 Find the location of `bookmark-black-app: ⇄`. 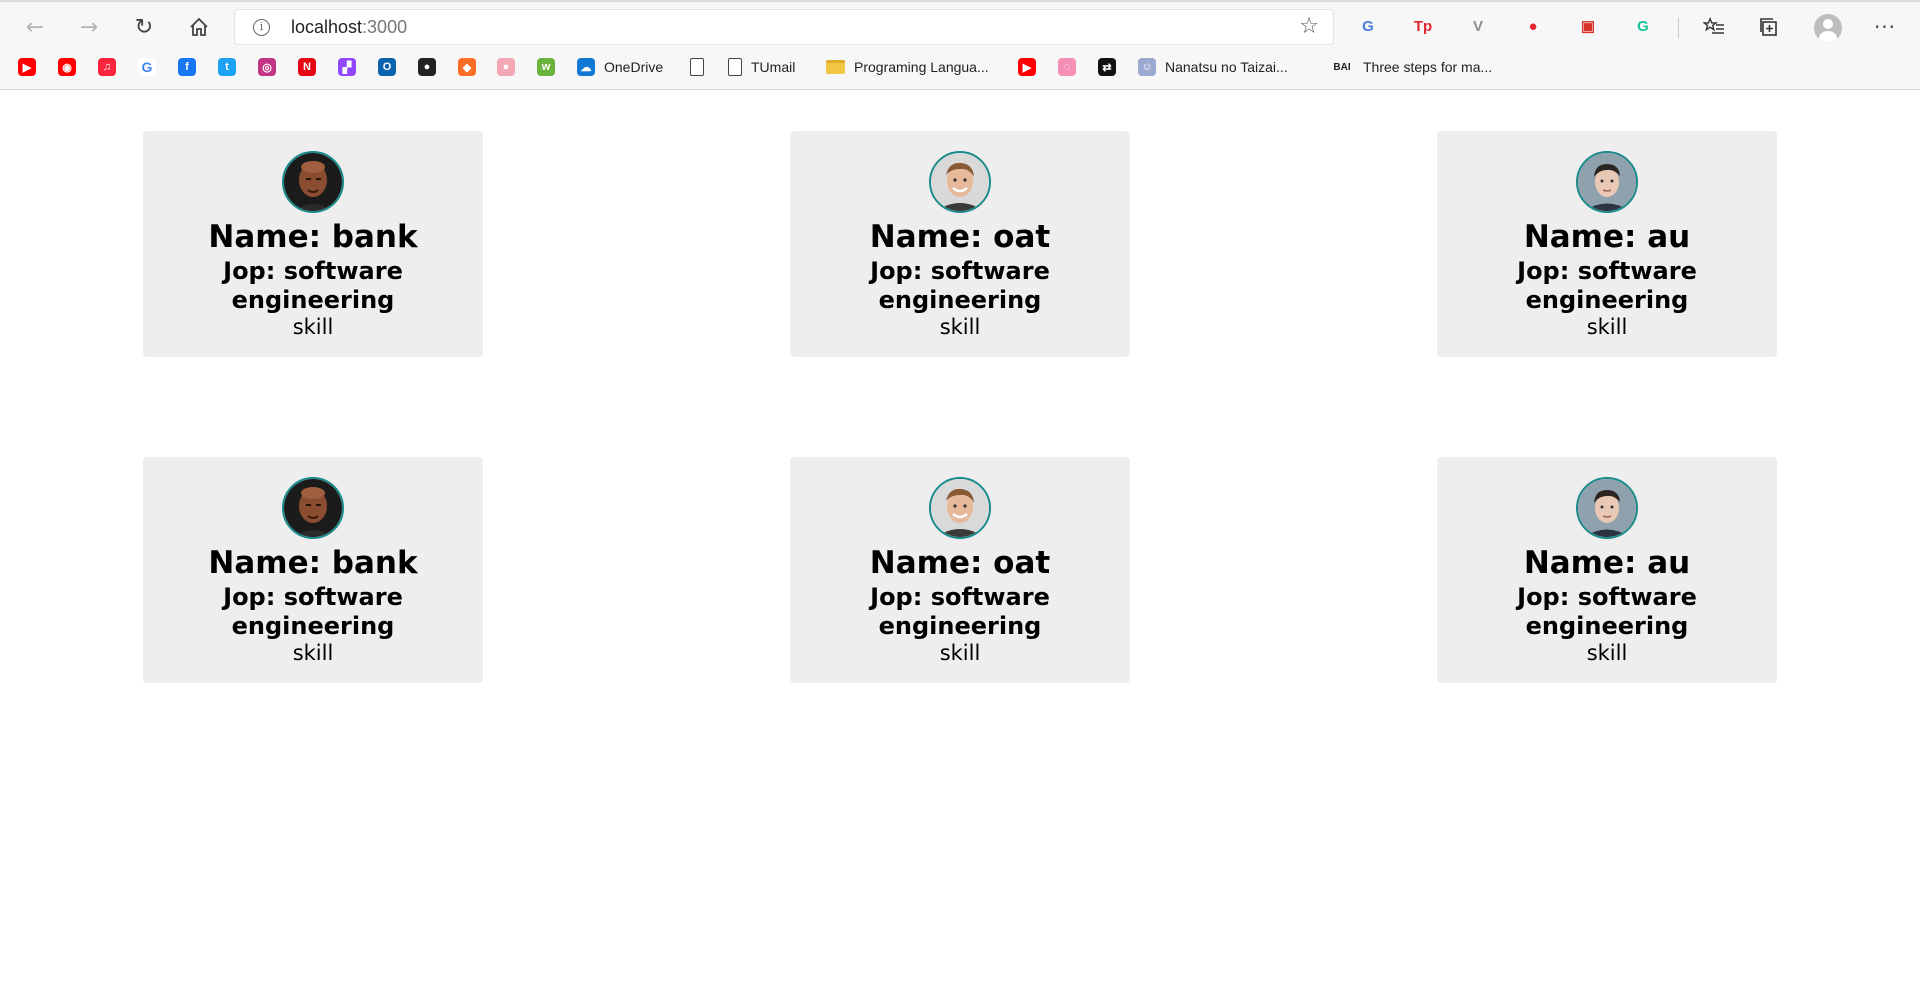

bookmark-black-app: ⇄ is located at coordinates (1107, 67).